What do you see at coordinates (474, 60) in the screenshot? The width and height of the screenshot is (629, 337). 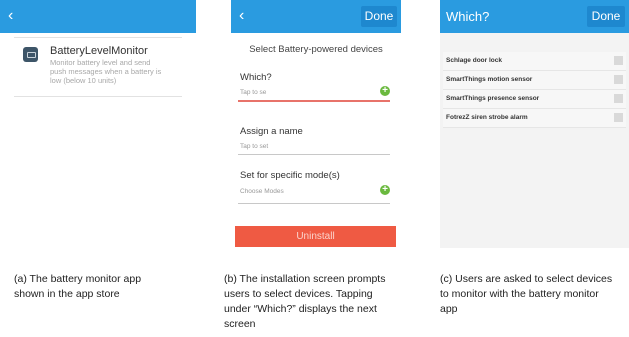 I see `device-name: Schlage door lock` at bounding box center [474, 60].